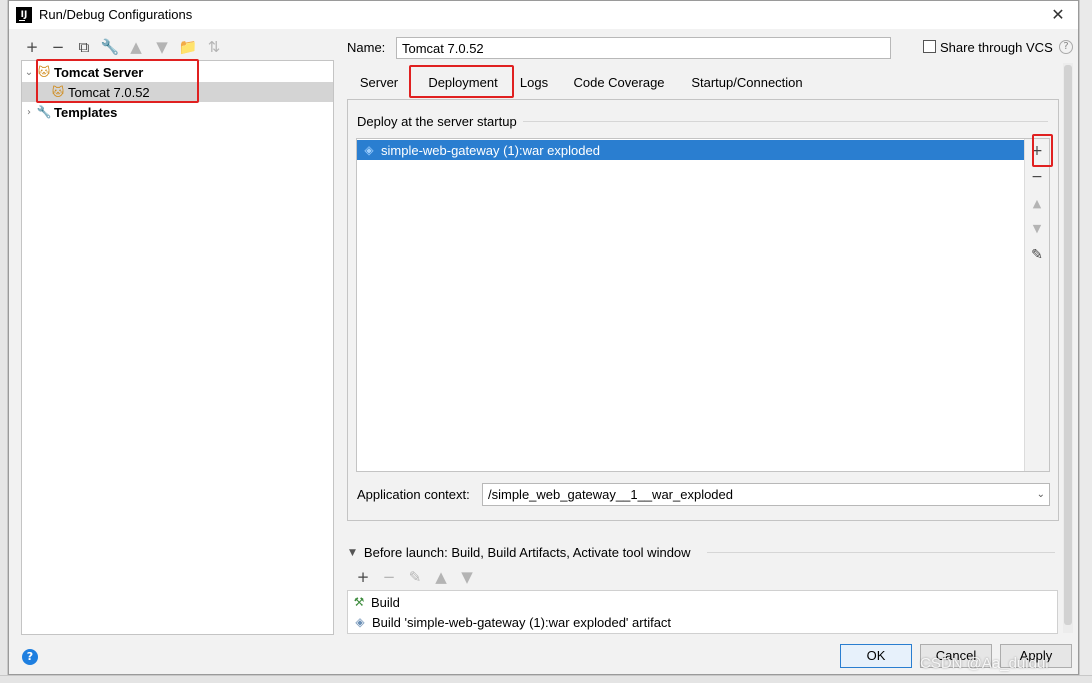 The image size is (1092, 683). I want to click on application-context-value: /simple_web_gateway__1__war_exploded, so click(611, 494).